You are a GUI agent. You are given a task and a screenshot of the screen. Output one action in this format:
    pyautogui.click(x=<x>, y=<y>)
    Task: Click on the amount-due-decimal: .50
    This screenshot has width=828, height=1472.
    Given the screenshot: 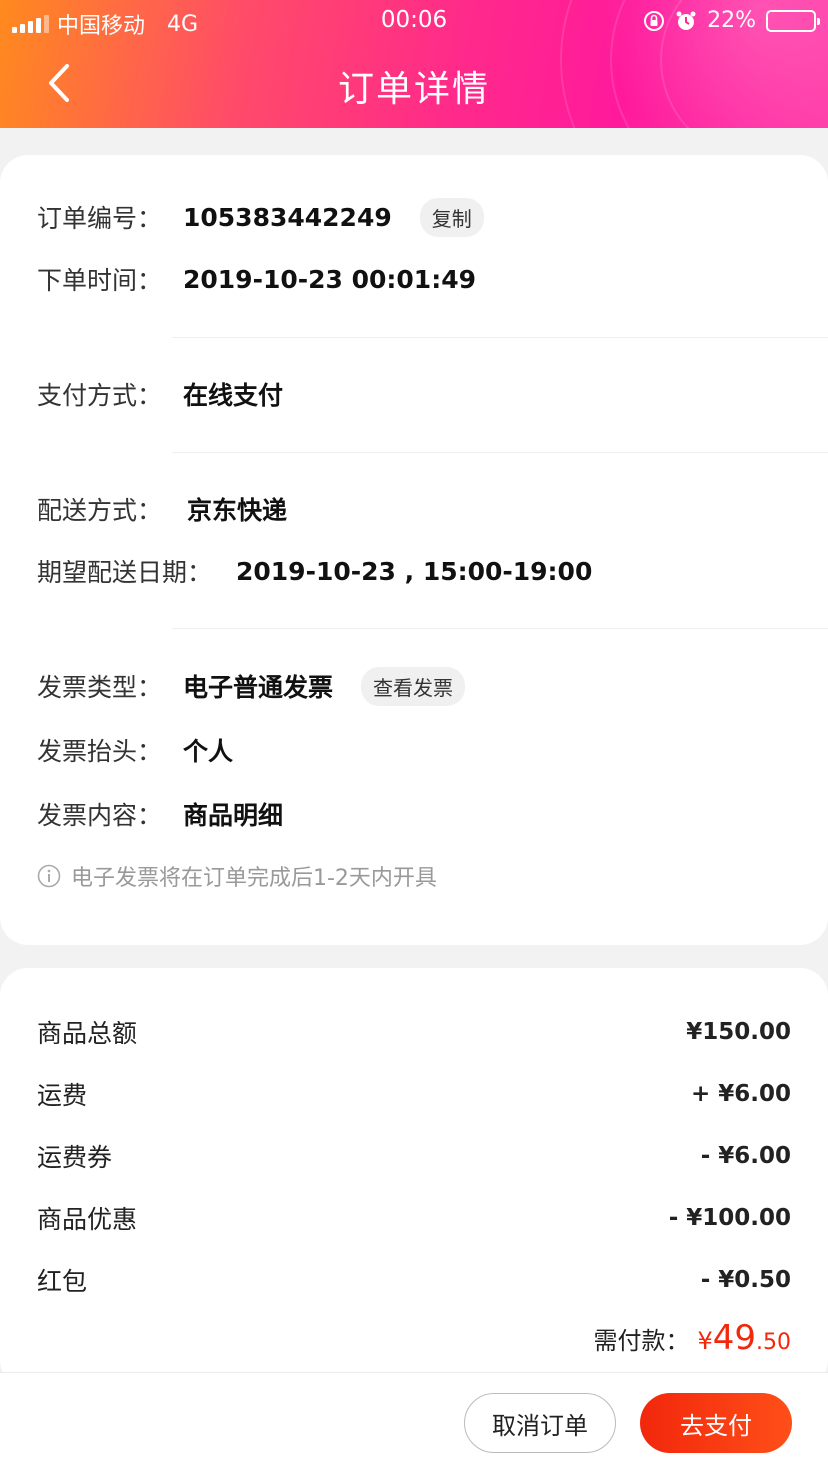 What is the action you would take?
    pyautogui.click(x=773, y=1342)
    